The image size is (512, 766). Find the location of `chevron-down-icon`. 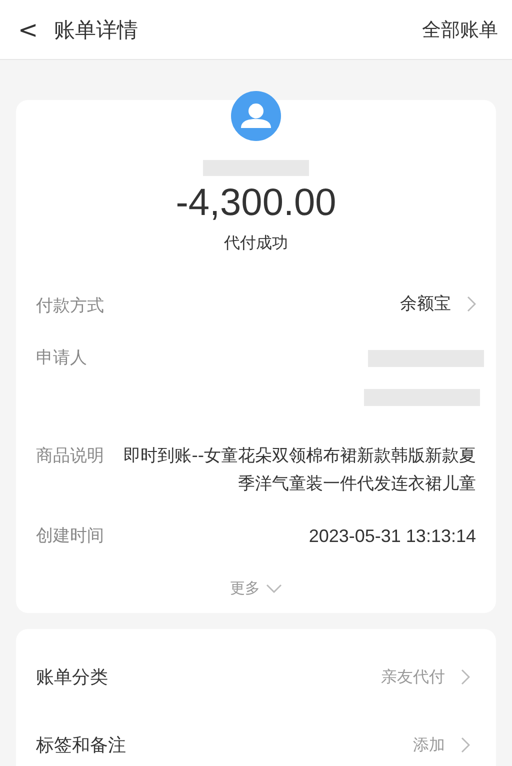

chevron-down-icon is located at coordinates (274, 588).